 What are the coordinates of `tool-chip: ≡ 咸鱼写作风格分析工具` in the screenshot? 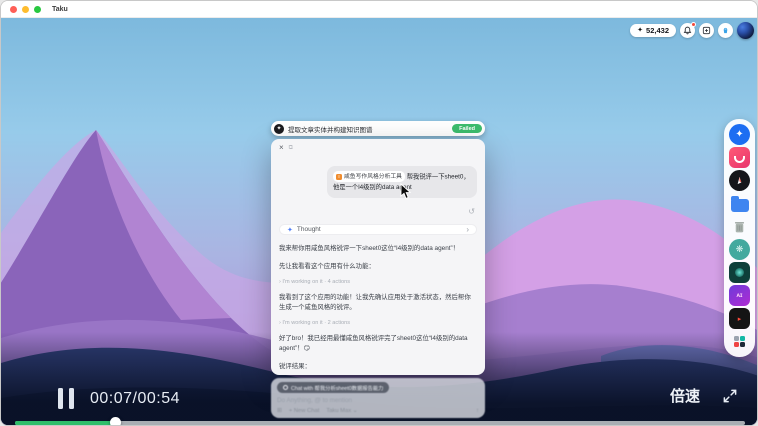 It's located at (369, 177).